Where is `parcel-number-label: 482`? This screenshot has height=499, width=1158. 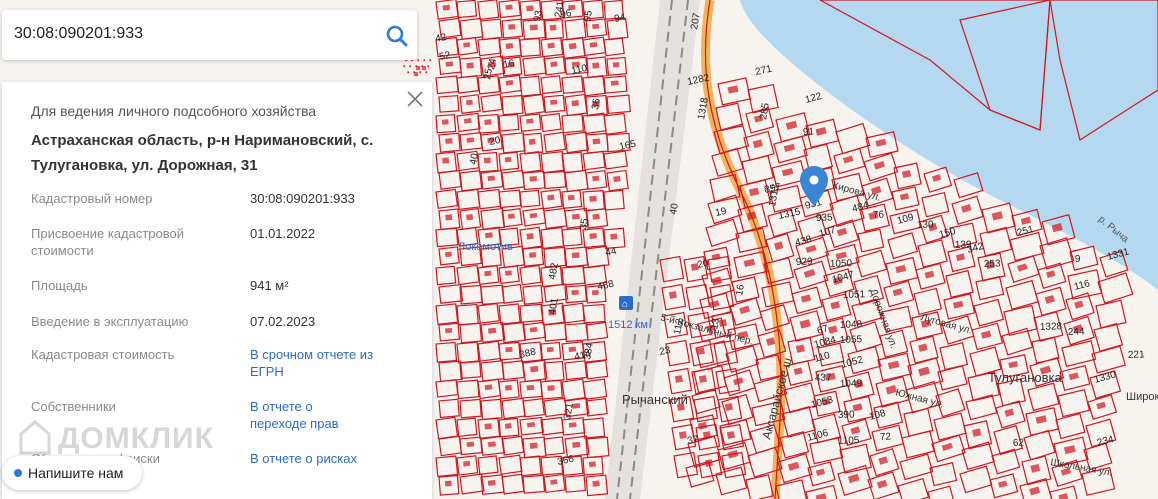
parcel-number-label: 482 is located at coordinates (554, 271).